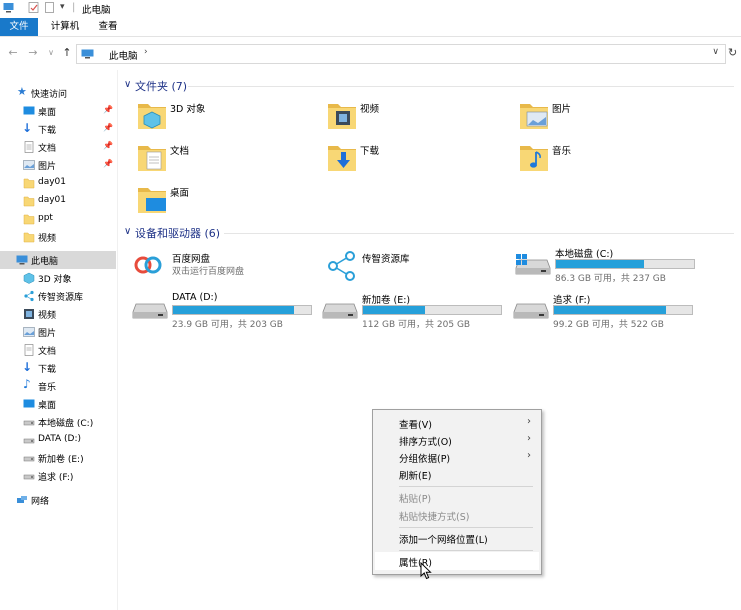  Describe the element at coordinates (96, 10) in the screenshot. I see `window-title: 此电脑` at that location.